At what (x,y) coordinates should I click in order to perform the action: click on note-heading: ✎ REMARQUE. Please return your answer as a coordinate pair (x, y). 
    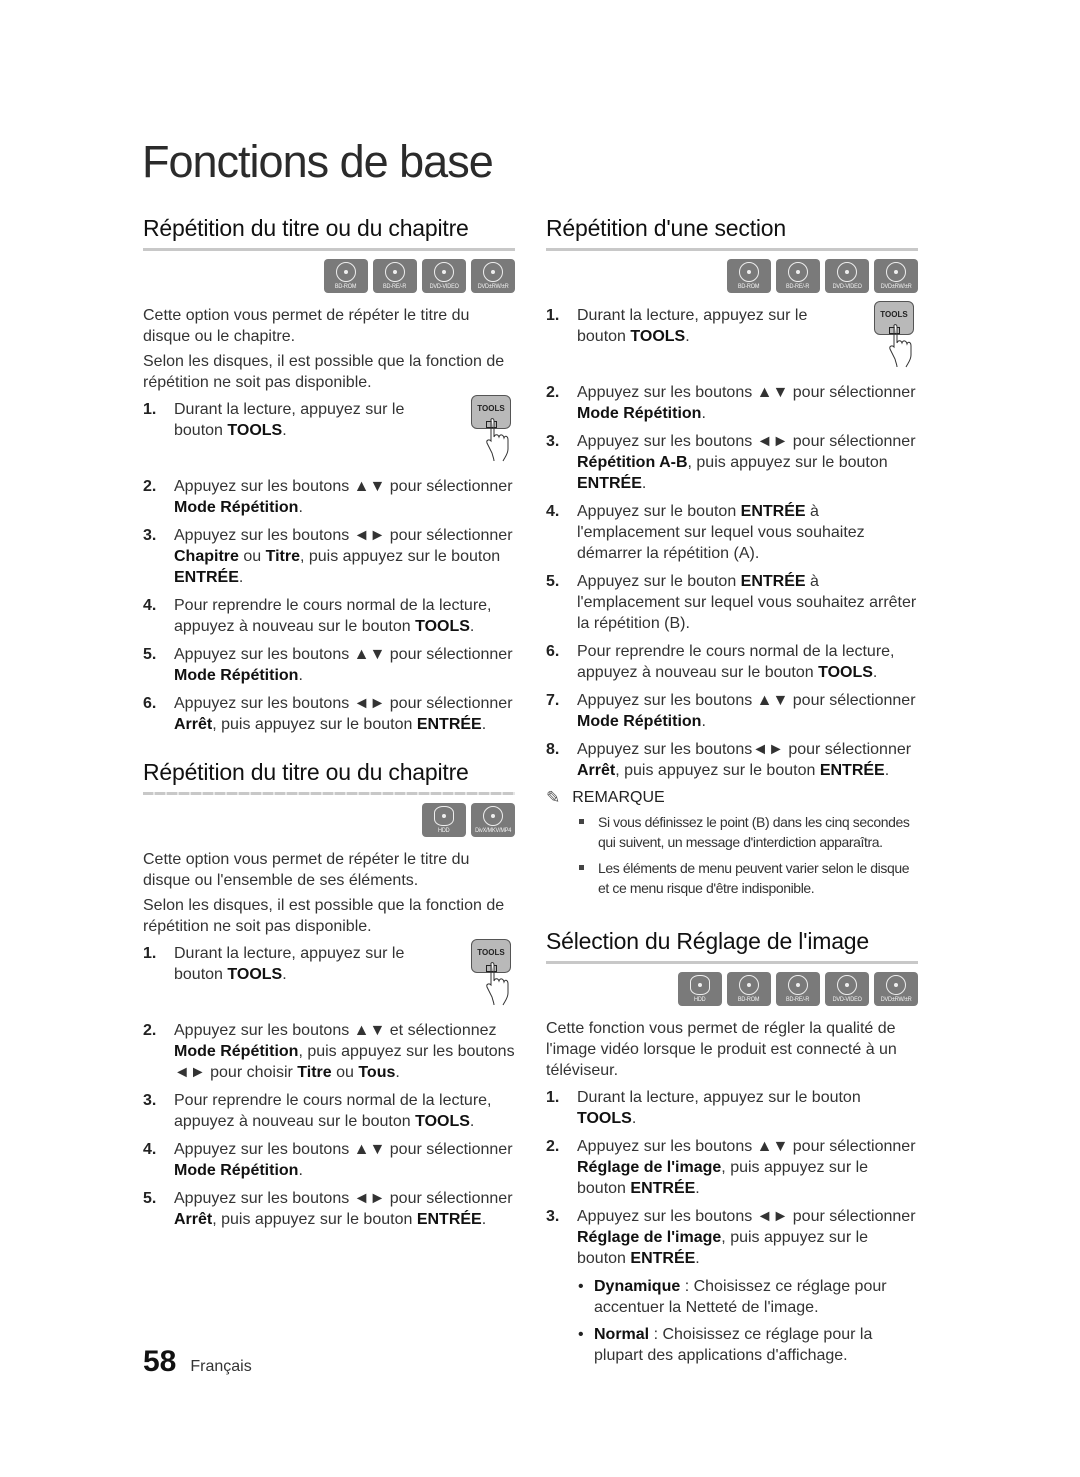
    Looking at the image, I should click on (732, 798).